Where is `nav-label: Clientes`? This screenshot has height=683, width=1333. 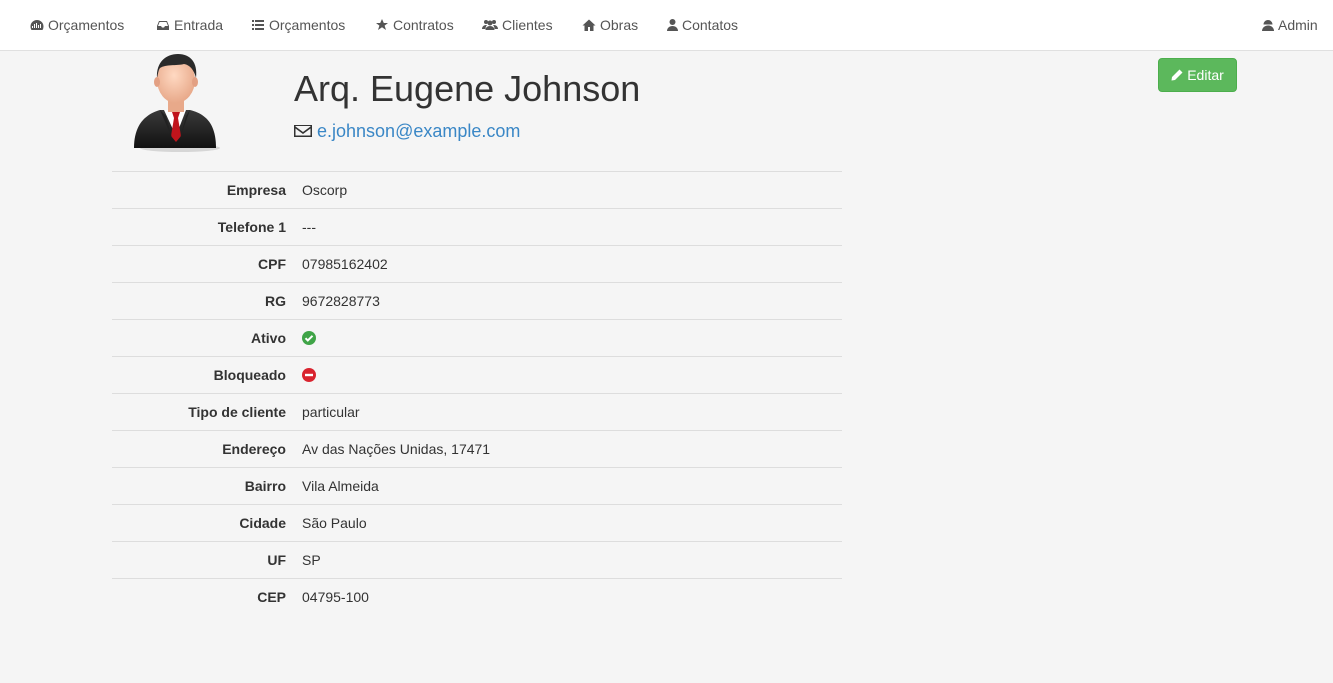
nav-label: Clientes is located at coordinates (527, 25).